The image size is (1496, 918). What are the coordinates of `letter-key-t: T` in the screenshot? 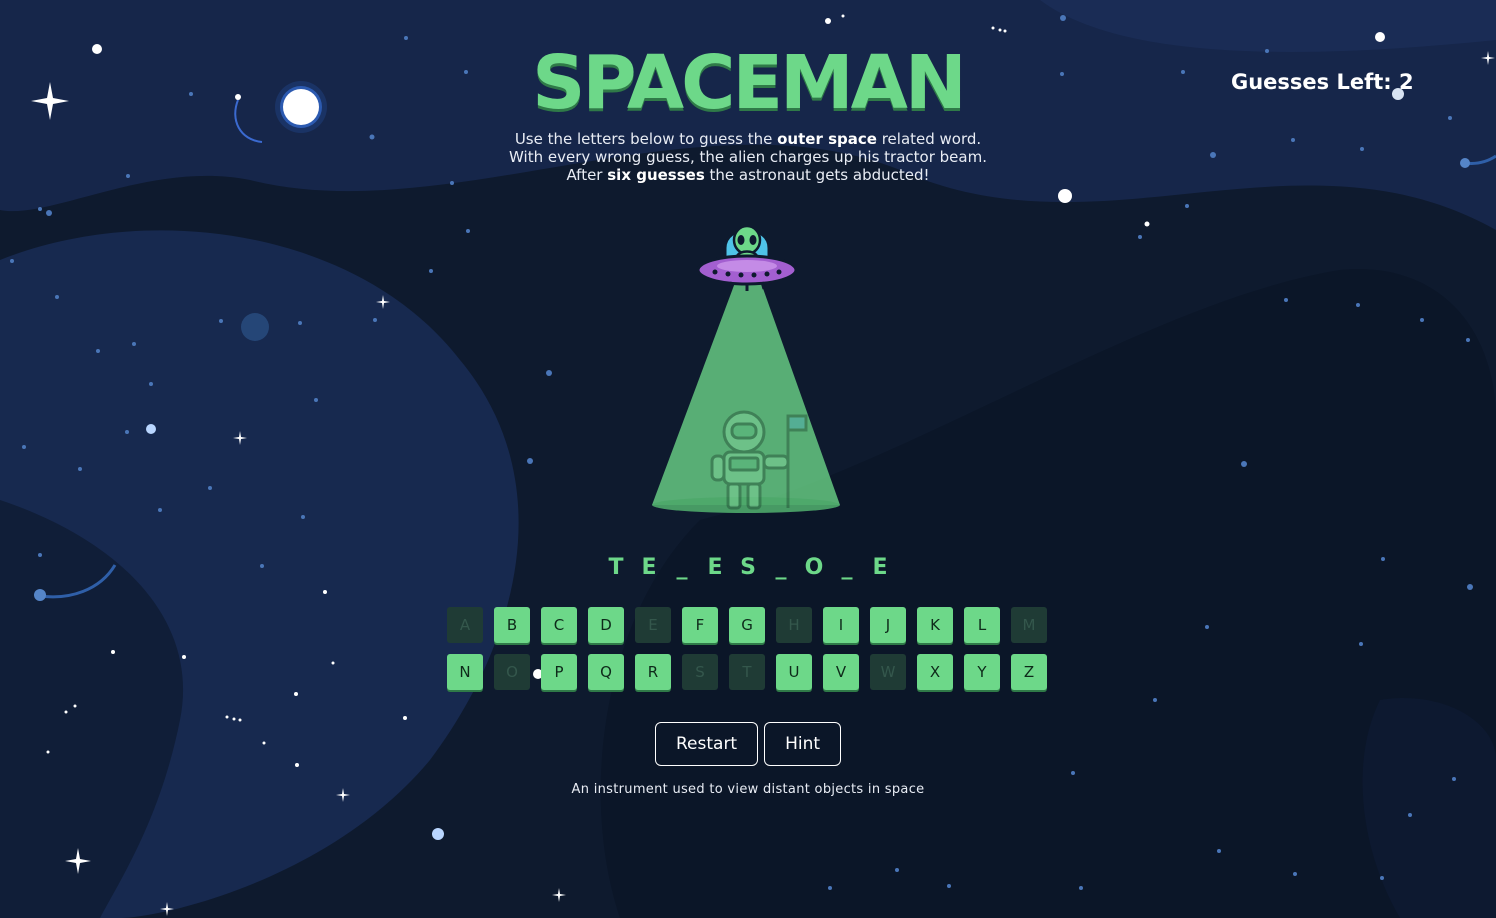 It's located at (747, 672).